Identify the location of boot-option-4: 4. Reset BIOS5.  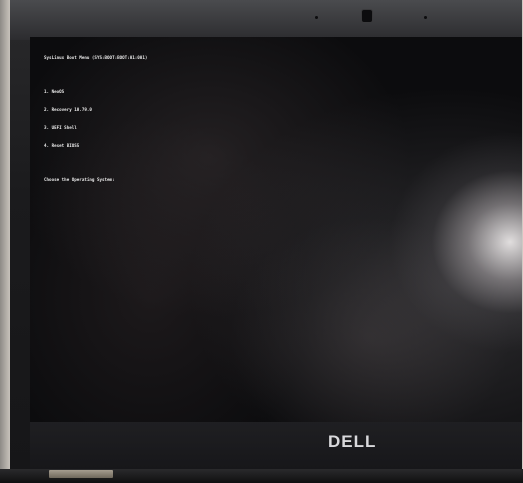
(95, 146).